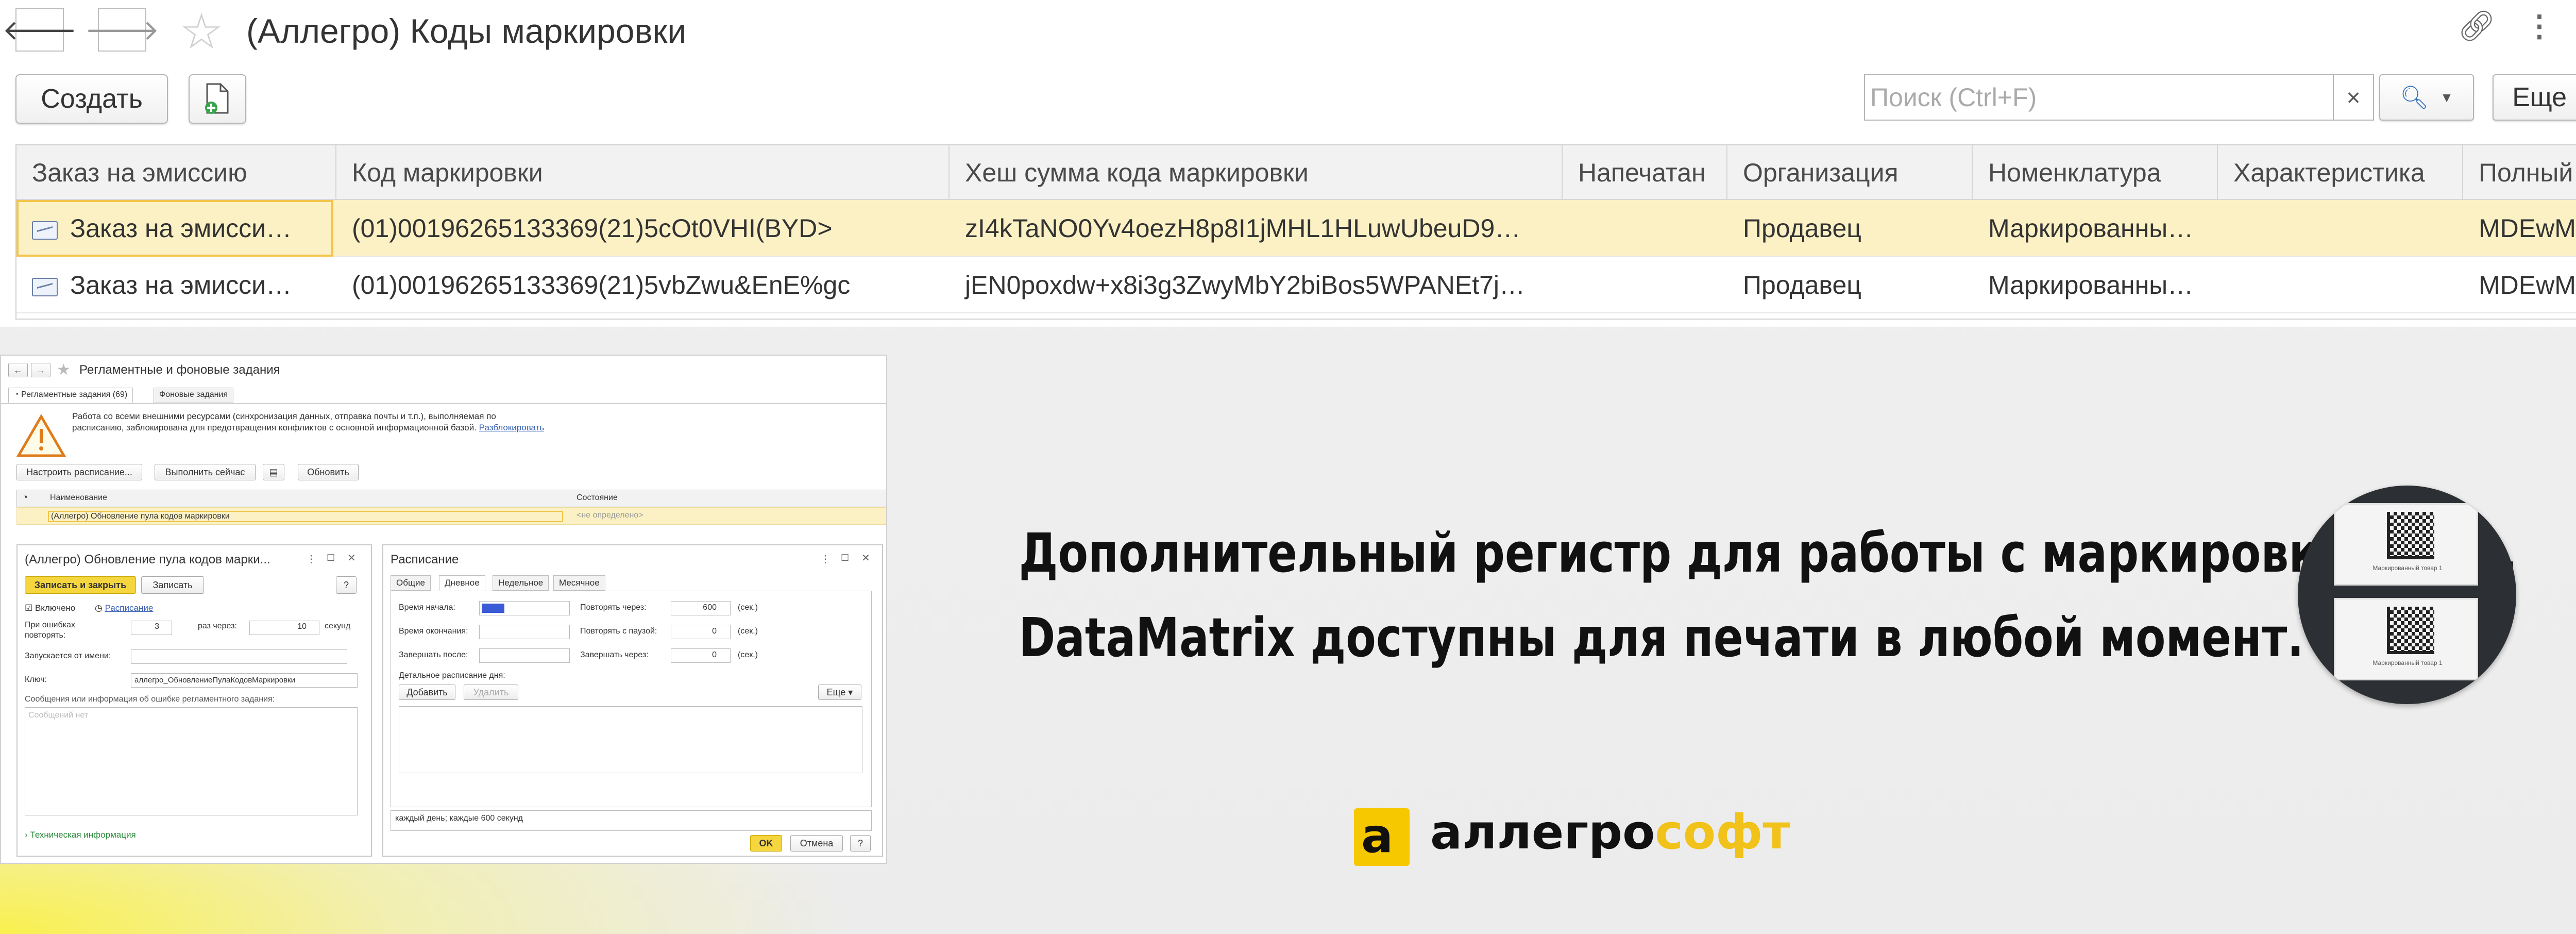  I want to click on arrow-right-icon: →, so click(40, 369).